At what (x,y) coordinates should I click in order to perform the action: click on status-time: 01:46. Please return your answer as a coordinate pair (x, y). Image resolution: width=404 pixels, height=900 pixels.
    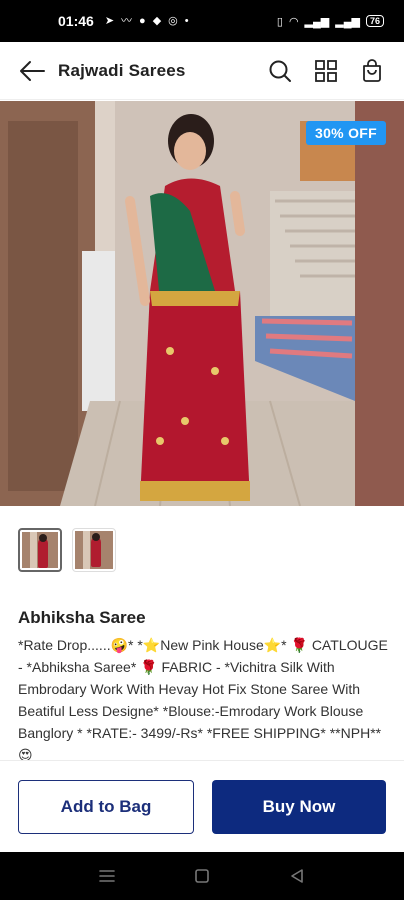
    Looking at the image, I should click on (76, 21).